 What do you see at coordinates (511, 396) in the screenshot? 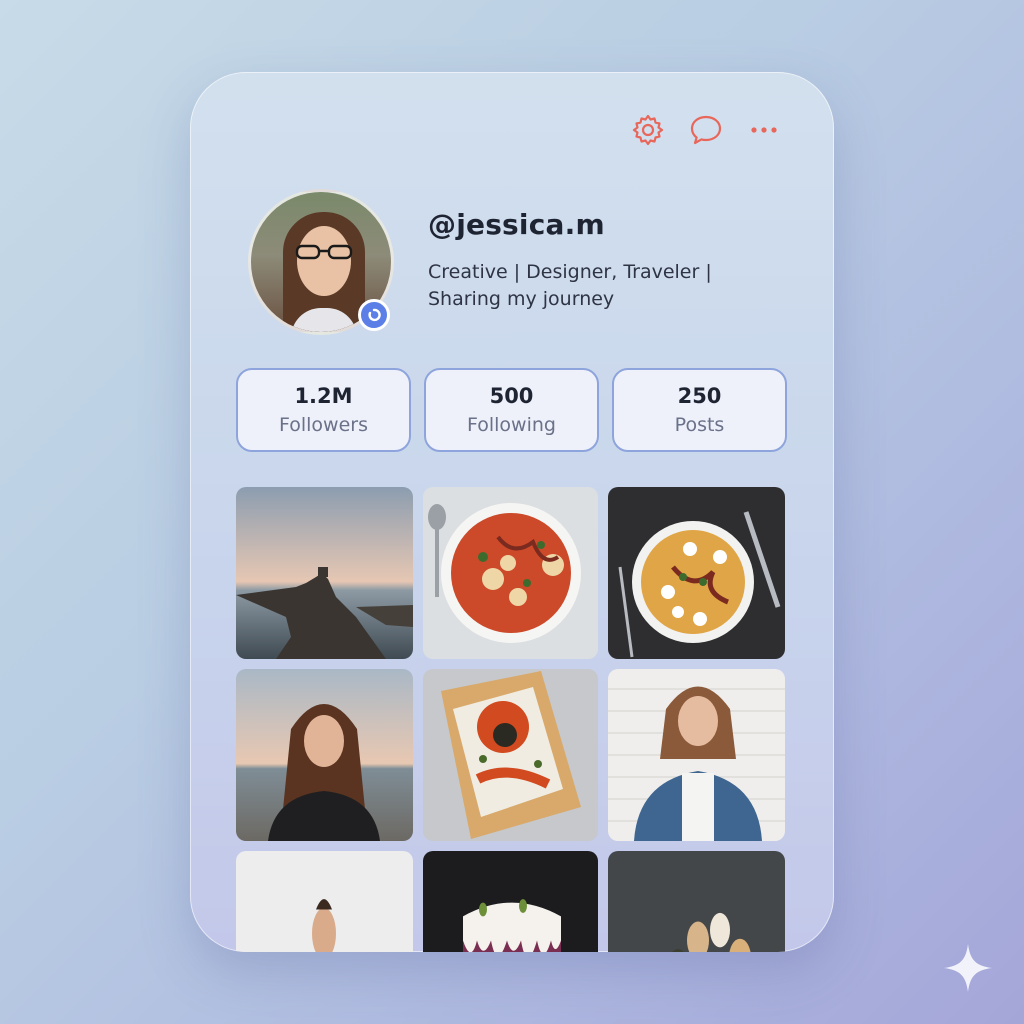
I see `stat-value: 500` at bounding box center [511, 396].